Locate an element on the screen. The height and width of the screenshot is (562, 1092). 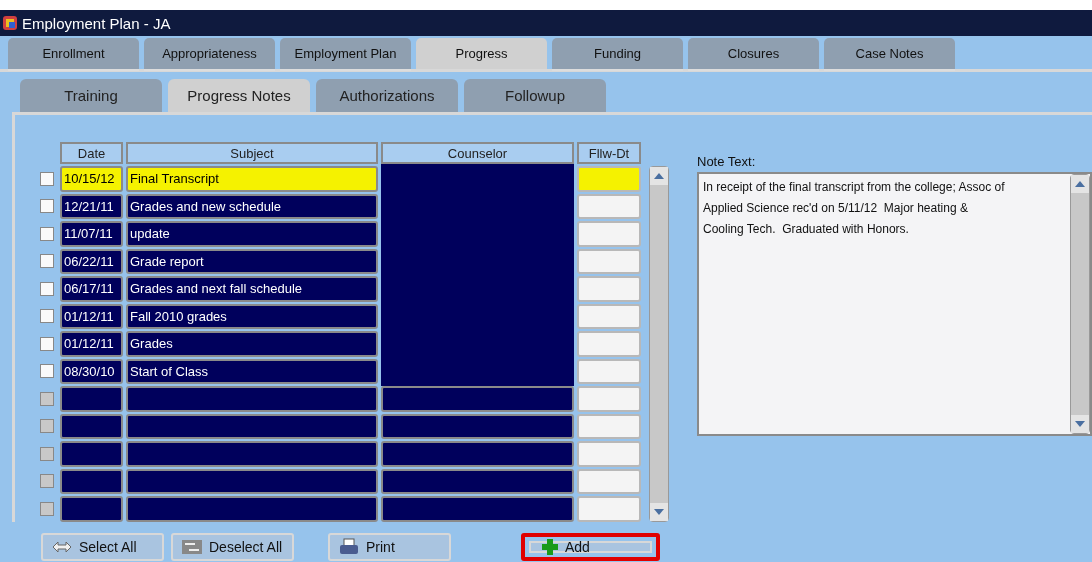
tab: Authorizations is located at coordinates (387, 95).